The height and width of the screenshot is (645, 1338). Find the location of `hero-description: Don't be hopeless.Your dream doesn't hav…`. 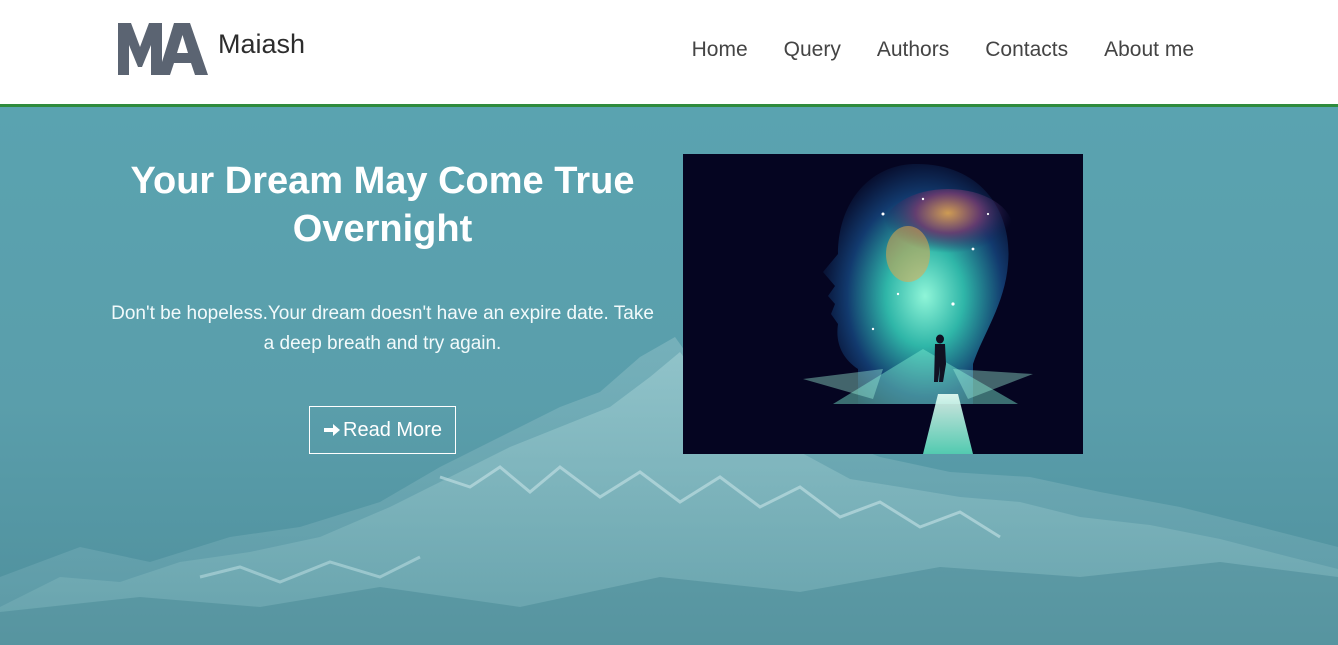

hero-description: Don't be hopeless.Your dream doesn't hav… is located at coordinates (382, 328).